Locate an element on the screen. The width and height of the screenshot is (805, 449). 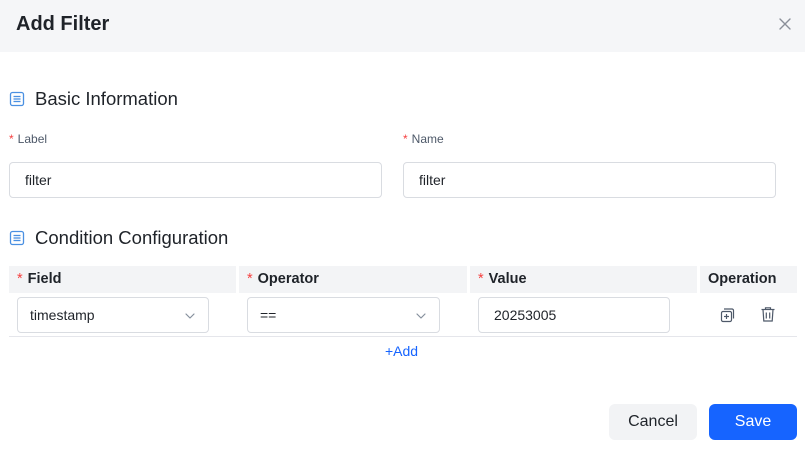
field-select: timestamp is located at coordinates (113, 315).